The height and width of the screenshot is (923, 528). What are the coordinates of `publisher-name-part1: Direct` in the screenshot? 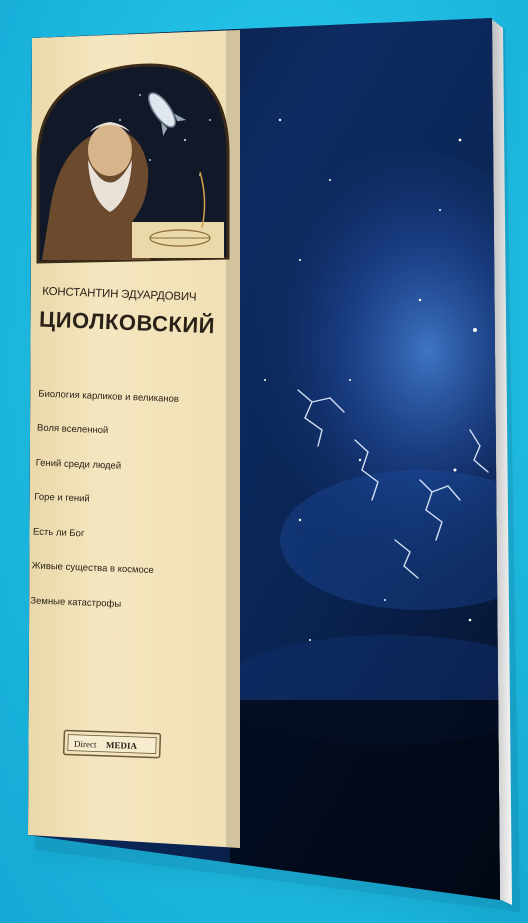 It's located at (85, 744).